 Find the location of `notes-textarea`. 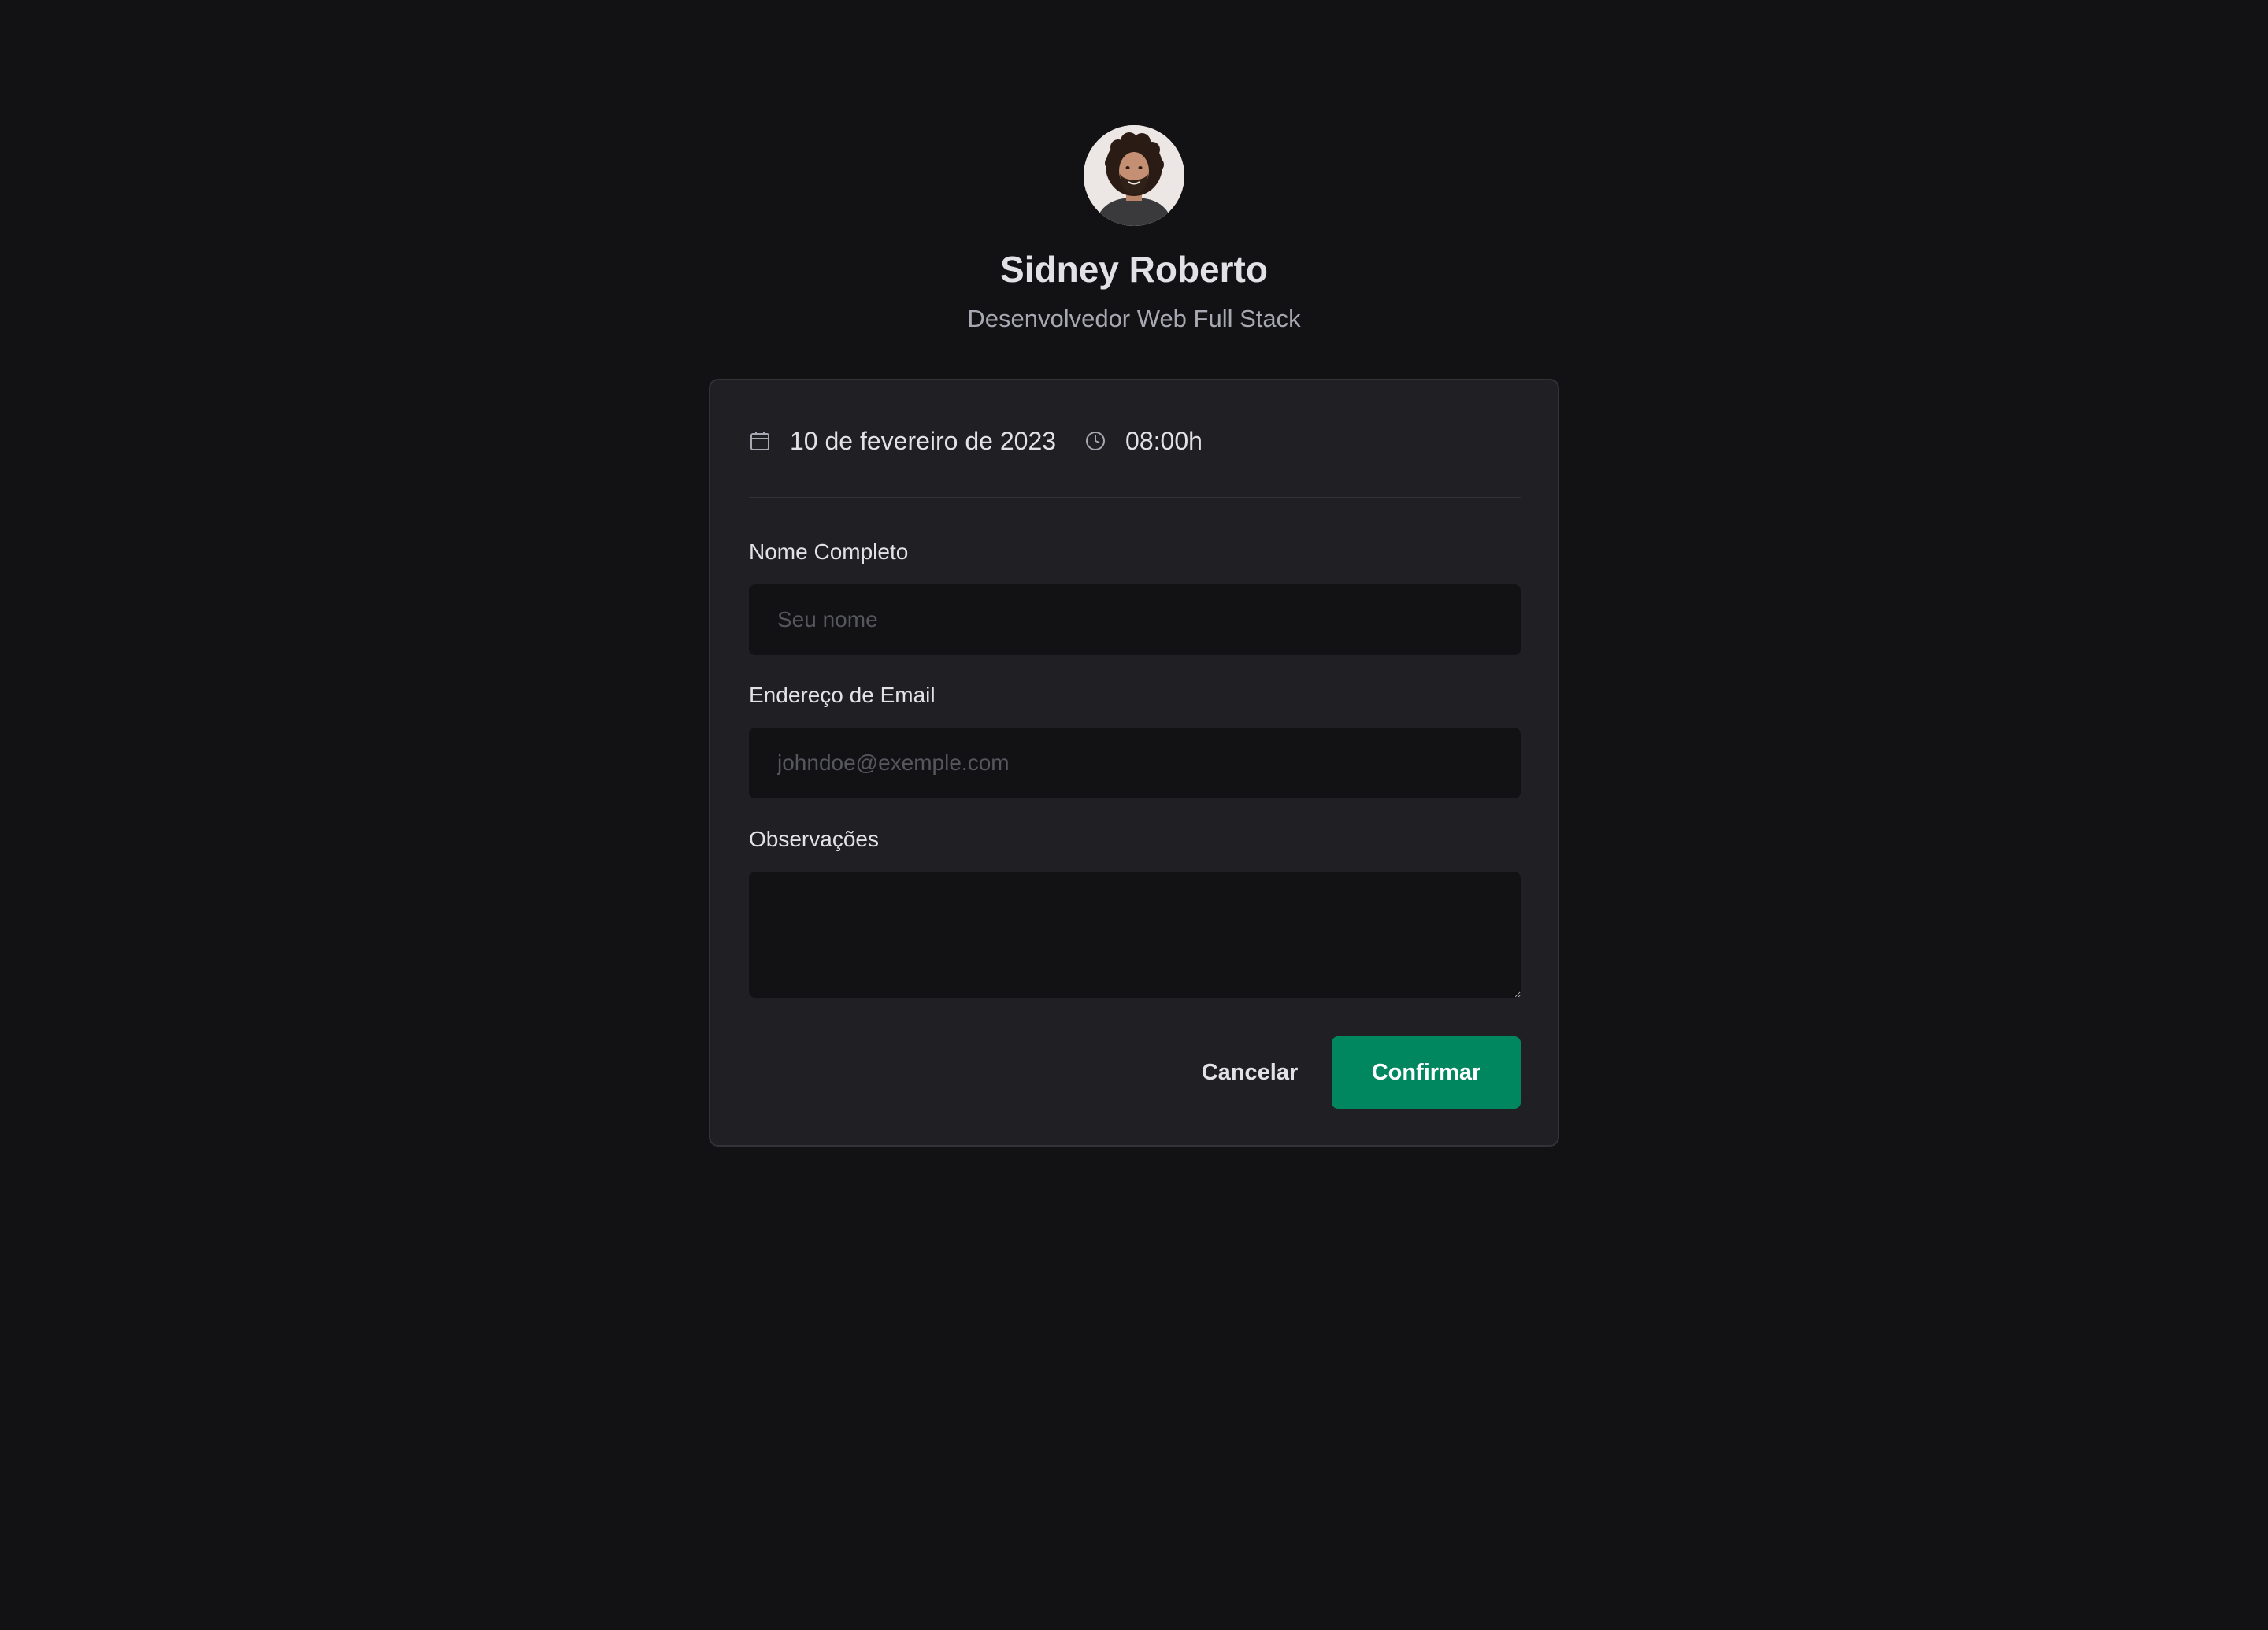

notes-textarea is located at coordinates (1135, 935).